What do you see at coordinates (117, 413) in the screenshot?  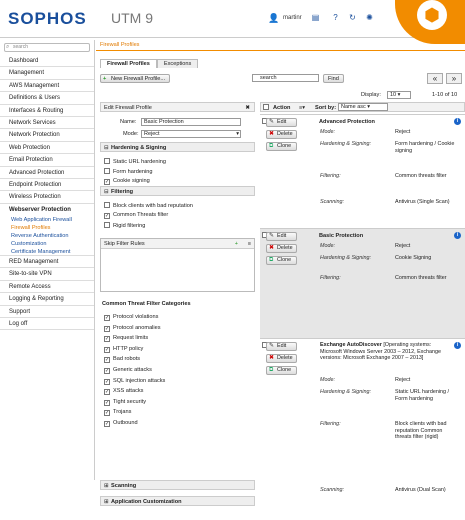 I see `checkbox-option: ✓ Trojans` at bounding box center [117, 413].